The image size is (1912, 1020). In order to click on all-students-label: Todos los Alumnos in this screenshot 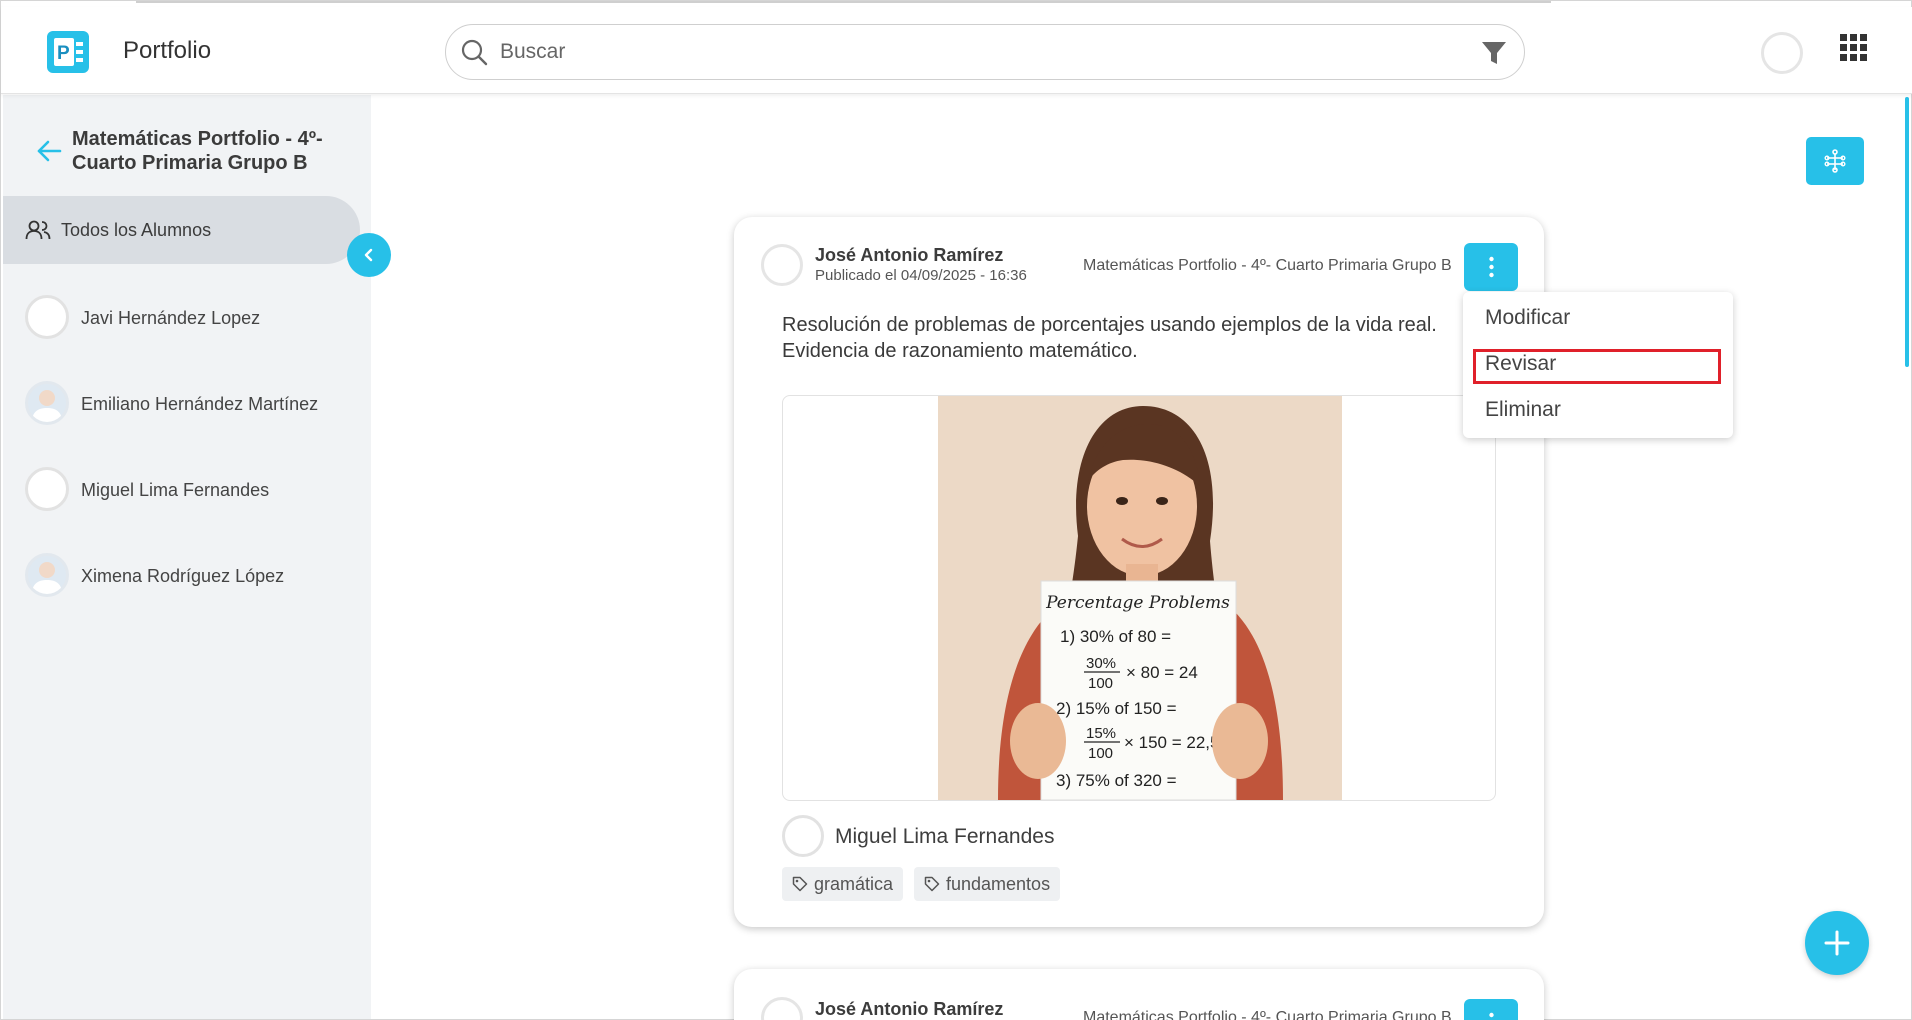, I will do `click(136, 230)`.